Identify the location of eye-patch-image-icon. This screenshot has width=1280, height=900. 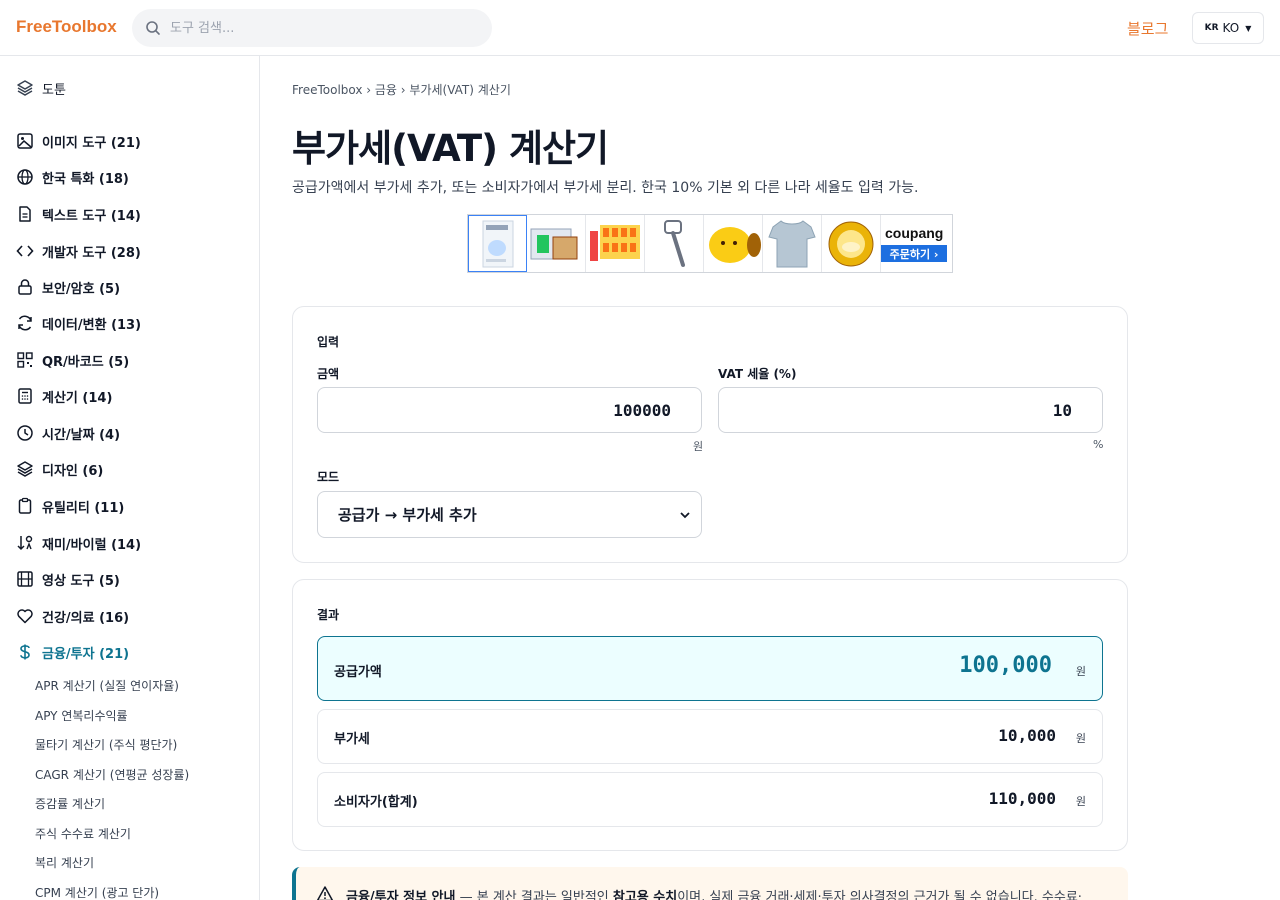
(851, 244).